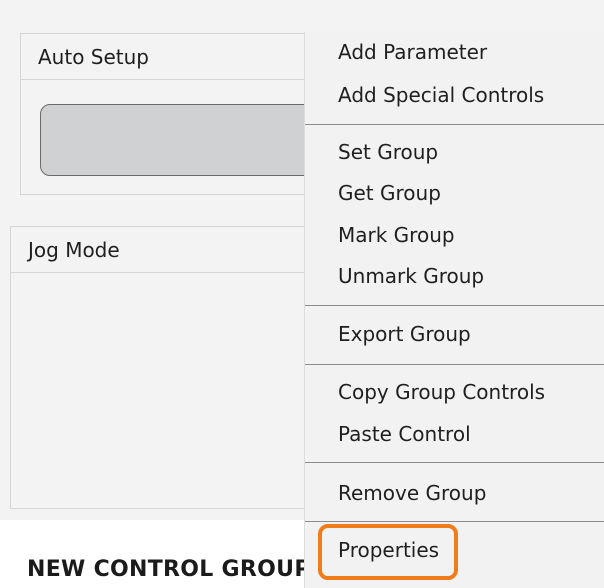 This screenshot has height=588, width=604. What do you see at coordinates (190, 140) in the screenshot?
I see `auto-setup-button` at bounding box center [190, 140].